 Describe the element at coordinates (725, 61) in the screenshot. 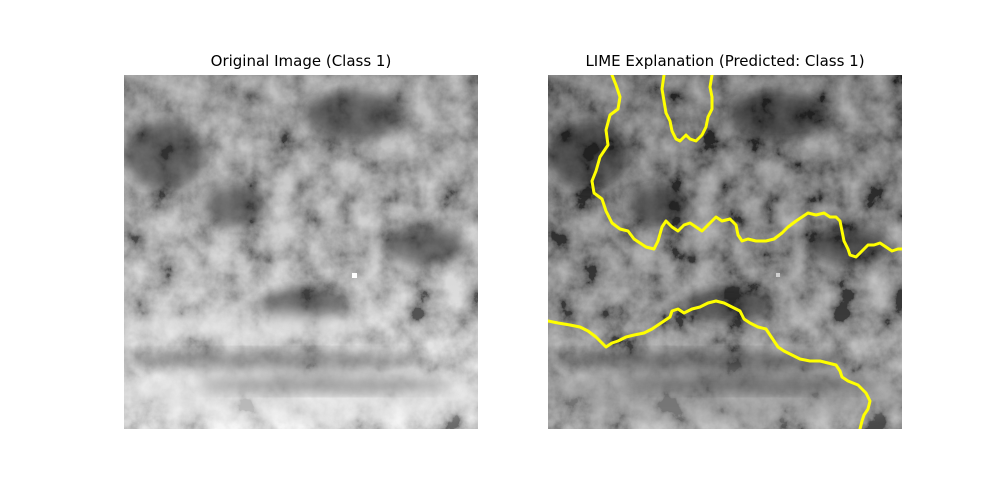

I see `lime-explanation-title: LIME Explanation (Predicted: Class 1)` at that location.